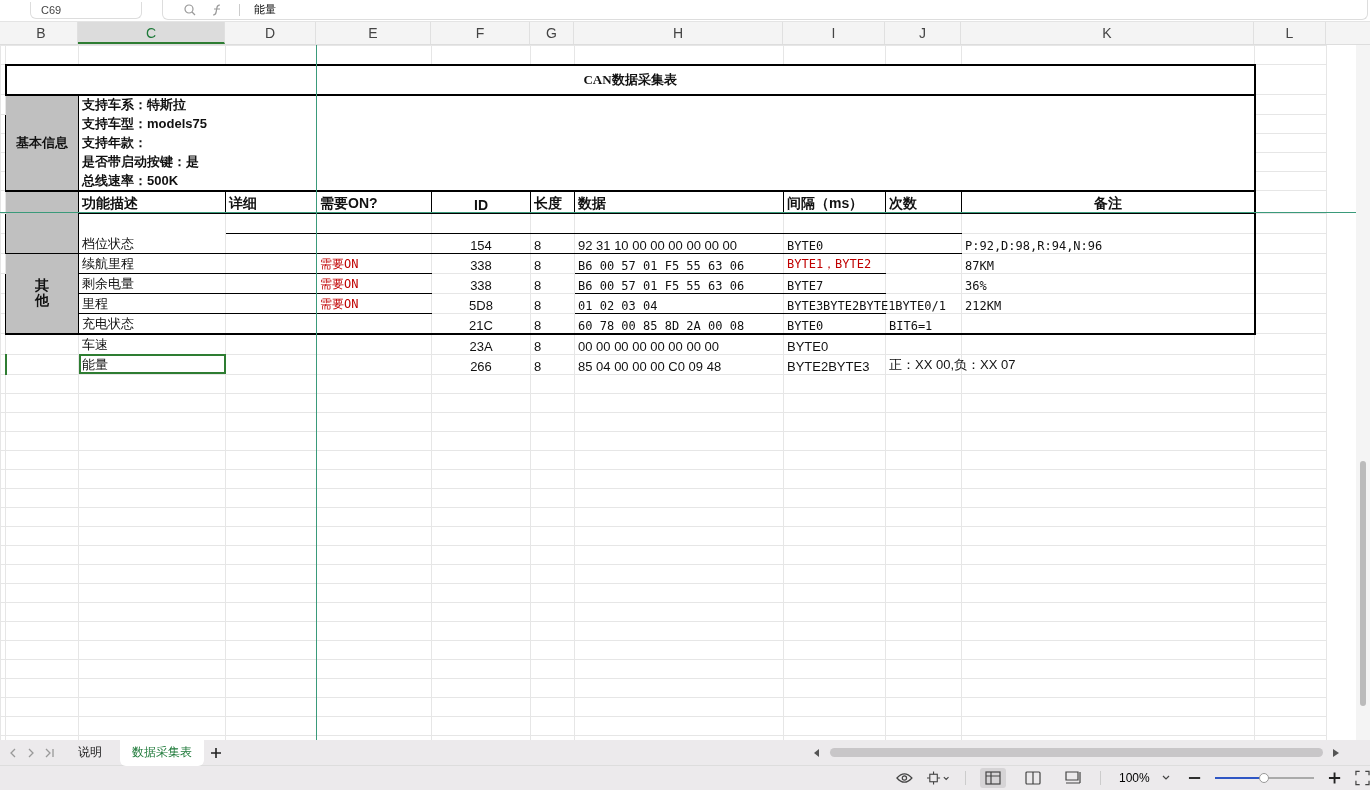 The width and height of the screenshot is (1370, 790). I want to click on column-header: I, so click(834, 32).